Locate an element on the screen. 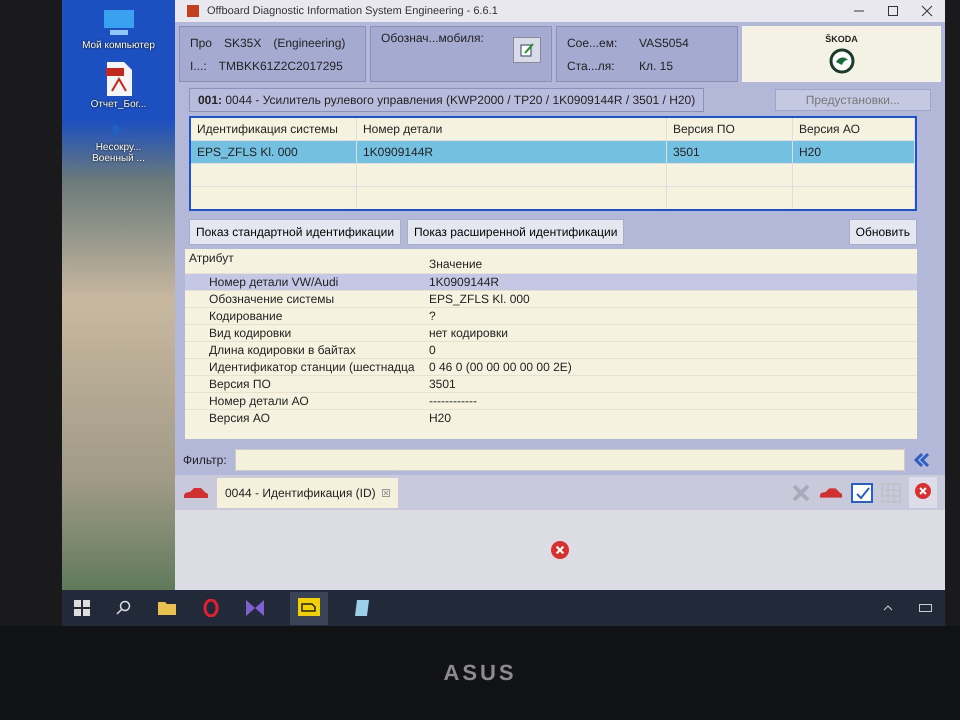 The image size is (960, 720). engine-icon is located at coordinates (309, 607).